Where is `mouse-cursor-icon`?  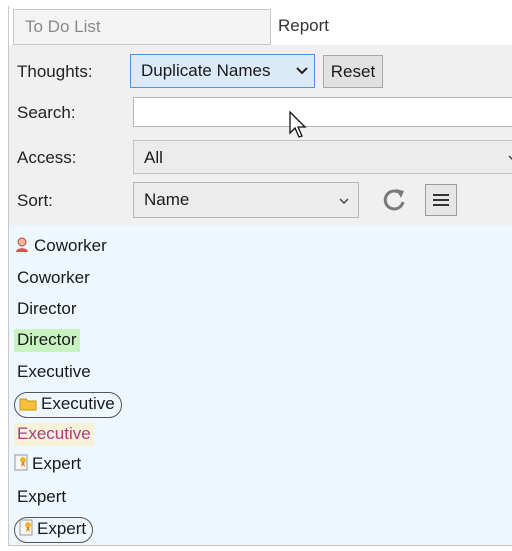 mouse-cursor-icon is located at coordinates (298, 124).